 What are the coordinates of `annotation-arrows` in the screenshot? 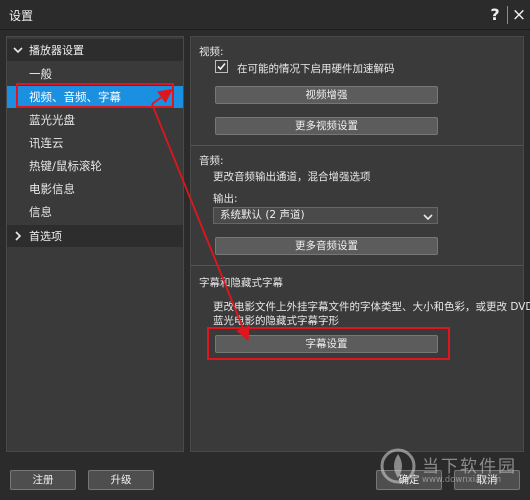 It's located at (200, 215).